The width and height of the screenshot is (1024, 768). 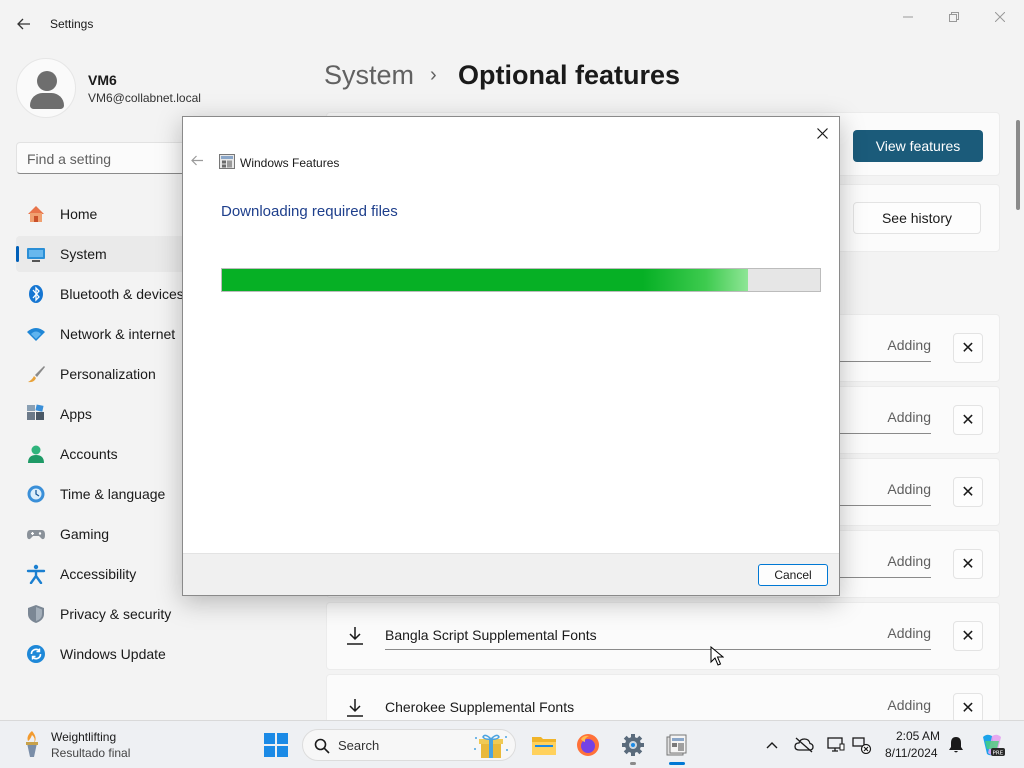 What do you see at coordinates (633, 763) in the screenshot?
I see `settings-running-indicator` at bounding box center [633, 763].